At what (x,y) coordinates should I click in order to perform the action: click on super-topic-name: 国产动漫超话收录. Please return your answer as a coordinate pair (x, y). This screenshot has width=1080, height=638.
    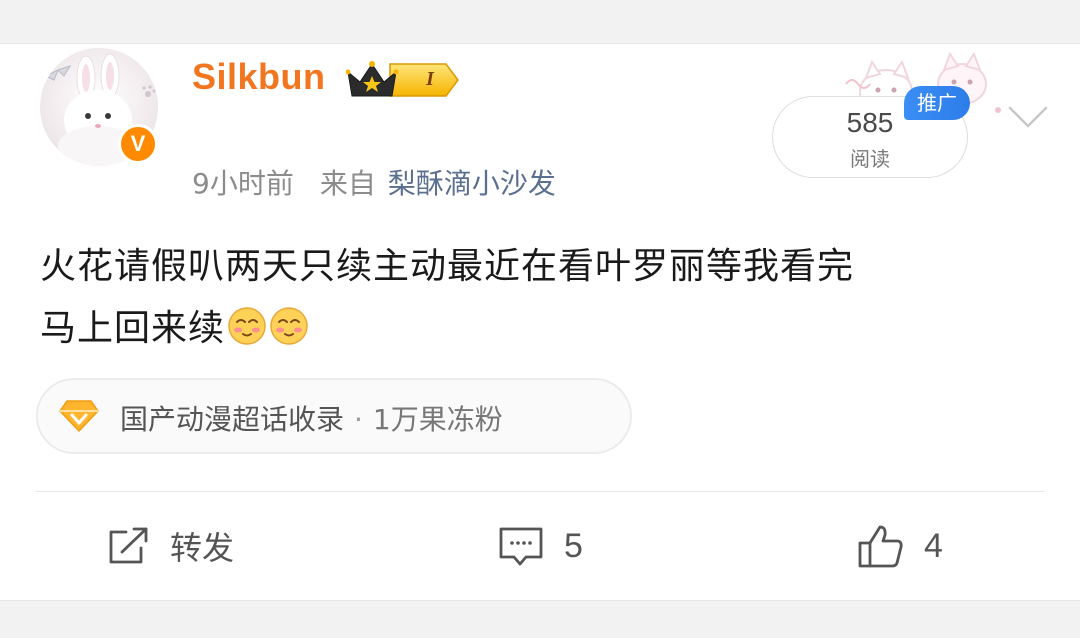
    Looking at the image, I should click on (232, 419).